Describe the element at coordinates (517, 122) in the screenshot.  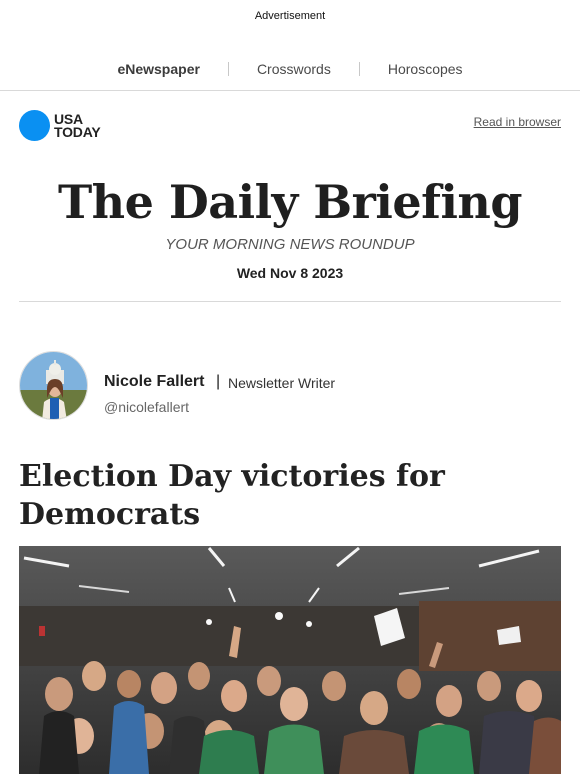
I see `read-in-browser-link: Read in browser` at that location.